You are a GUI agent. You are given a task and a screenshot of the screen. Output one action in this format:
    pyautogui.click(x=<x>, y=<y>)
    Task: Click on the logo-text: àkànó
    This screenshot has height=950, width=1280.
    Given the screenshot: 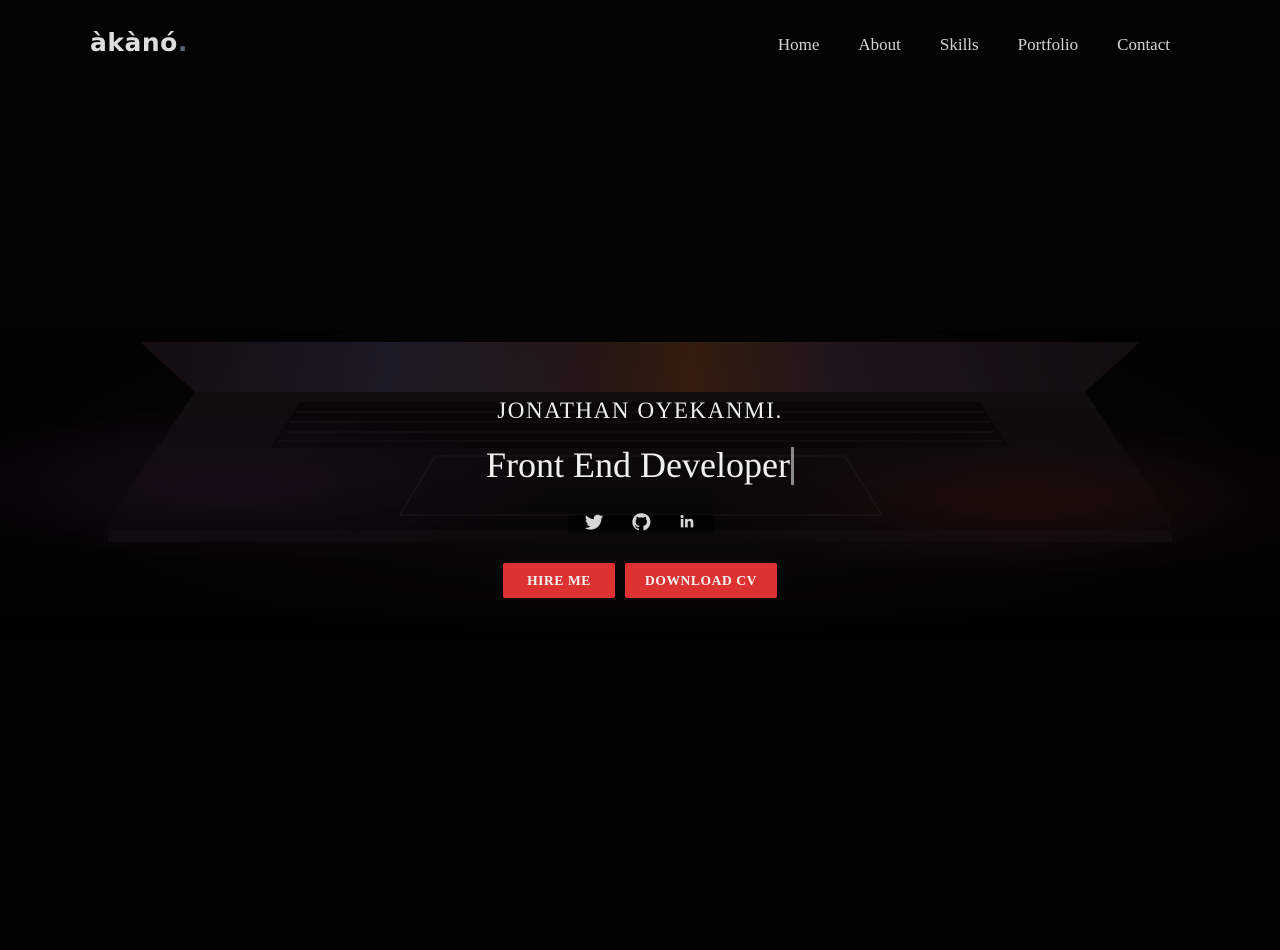 What is the action you would take?
    pyautogui.click(x=134, y=42)
    